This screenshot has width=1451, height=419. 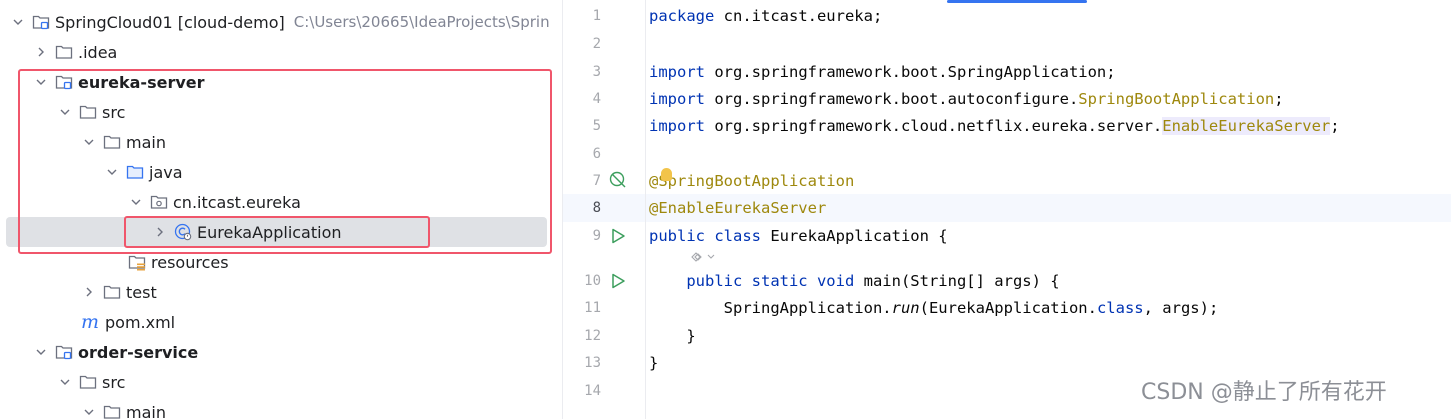 What do you see at coordinates (596, 126) in the screenshot?
I see `line-number: 5` at bounding box center [596, 126].